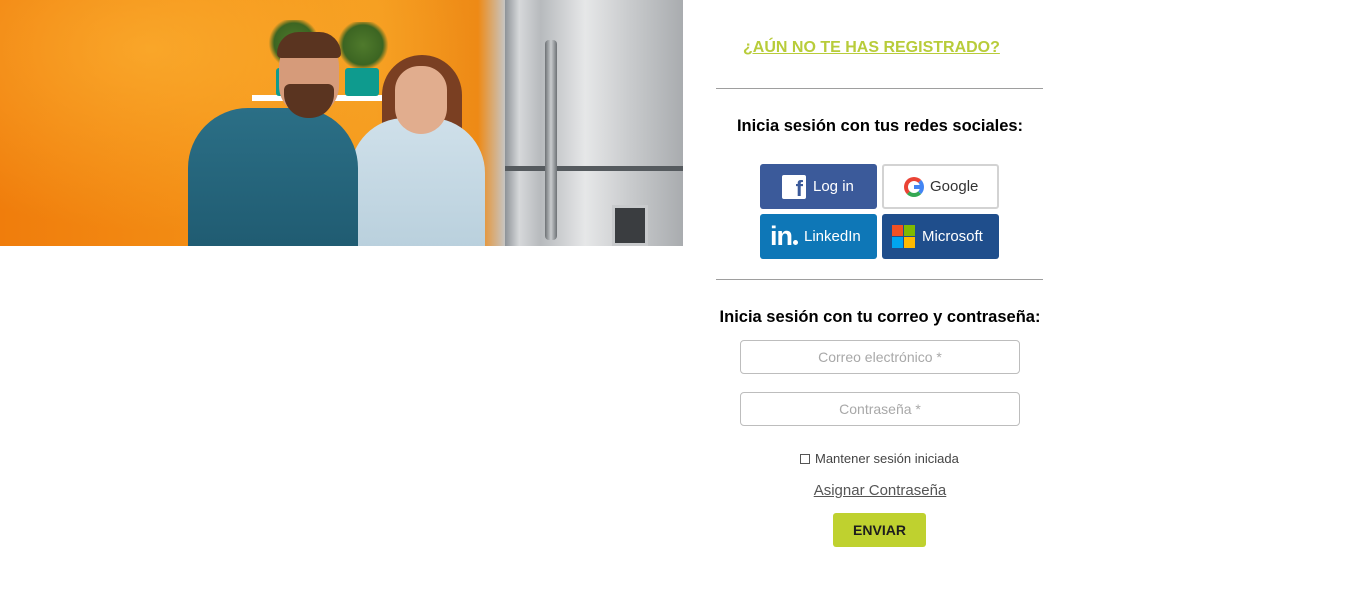 This screenshot has width=1366, height=612. I want to click on man-hair, so click(309, 45).